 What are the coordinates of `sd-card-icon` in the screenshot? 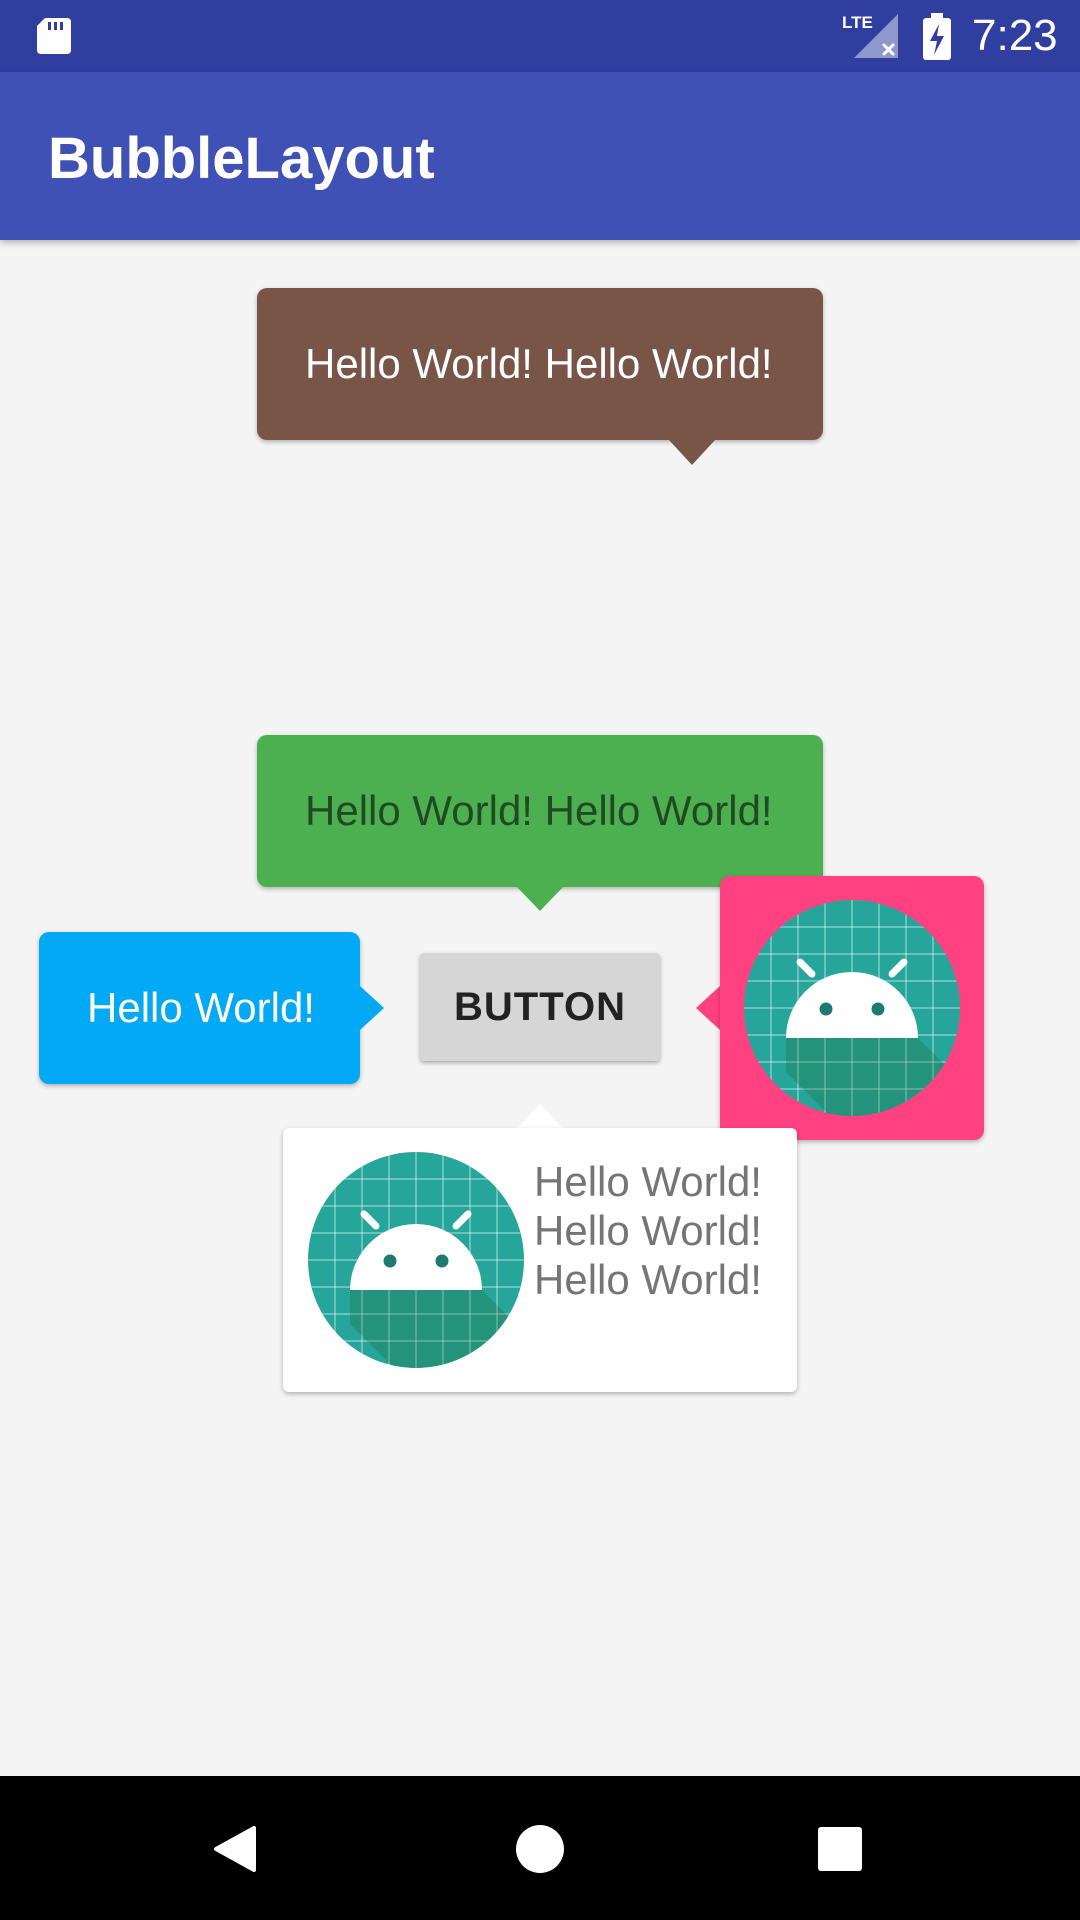 It's located at (54, 36).